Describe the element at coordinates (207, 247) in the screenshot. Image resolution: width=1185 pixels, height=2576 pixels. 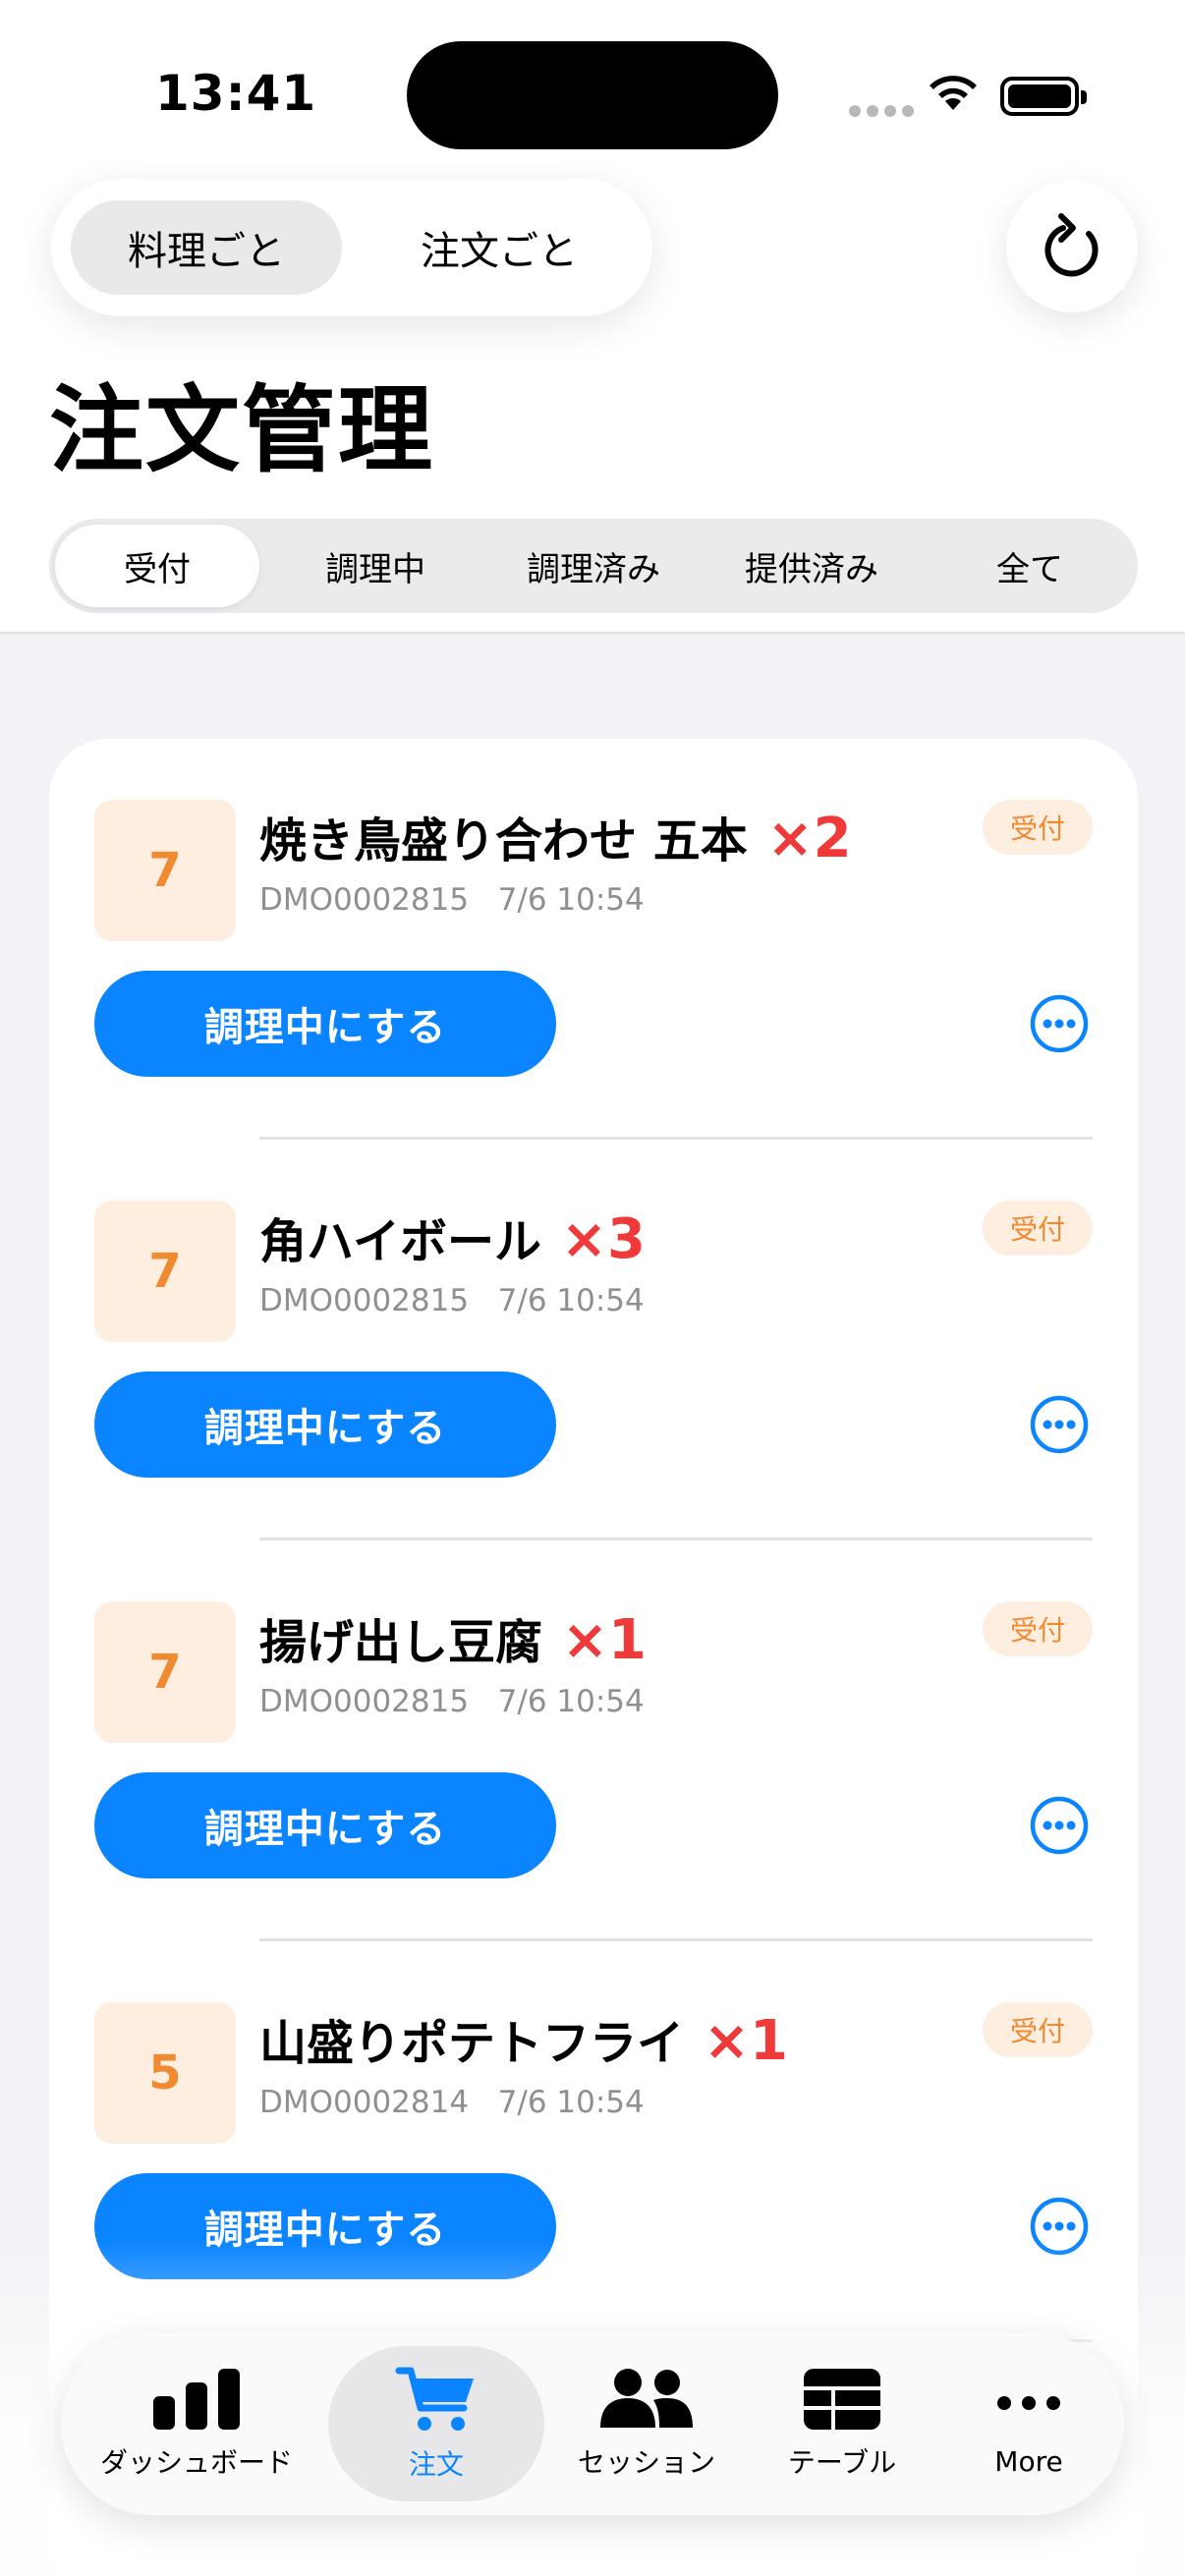
I see `toggle-by-dish: 料理ごと` at that location.